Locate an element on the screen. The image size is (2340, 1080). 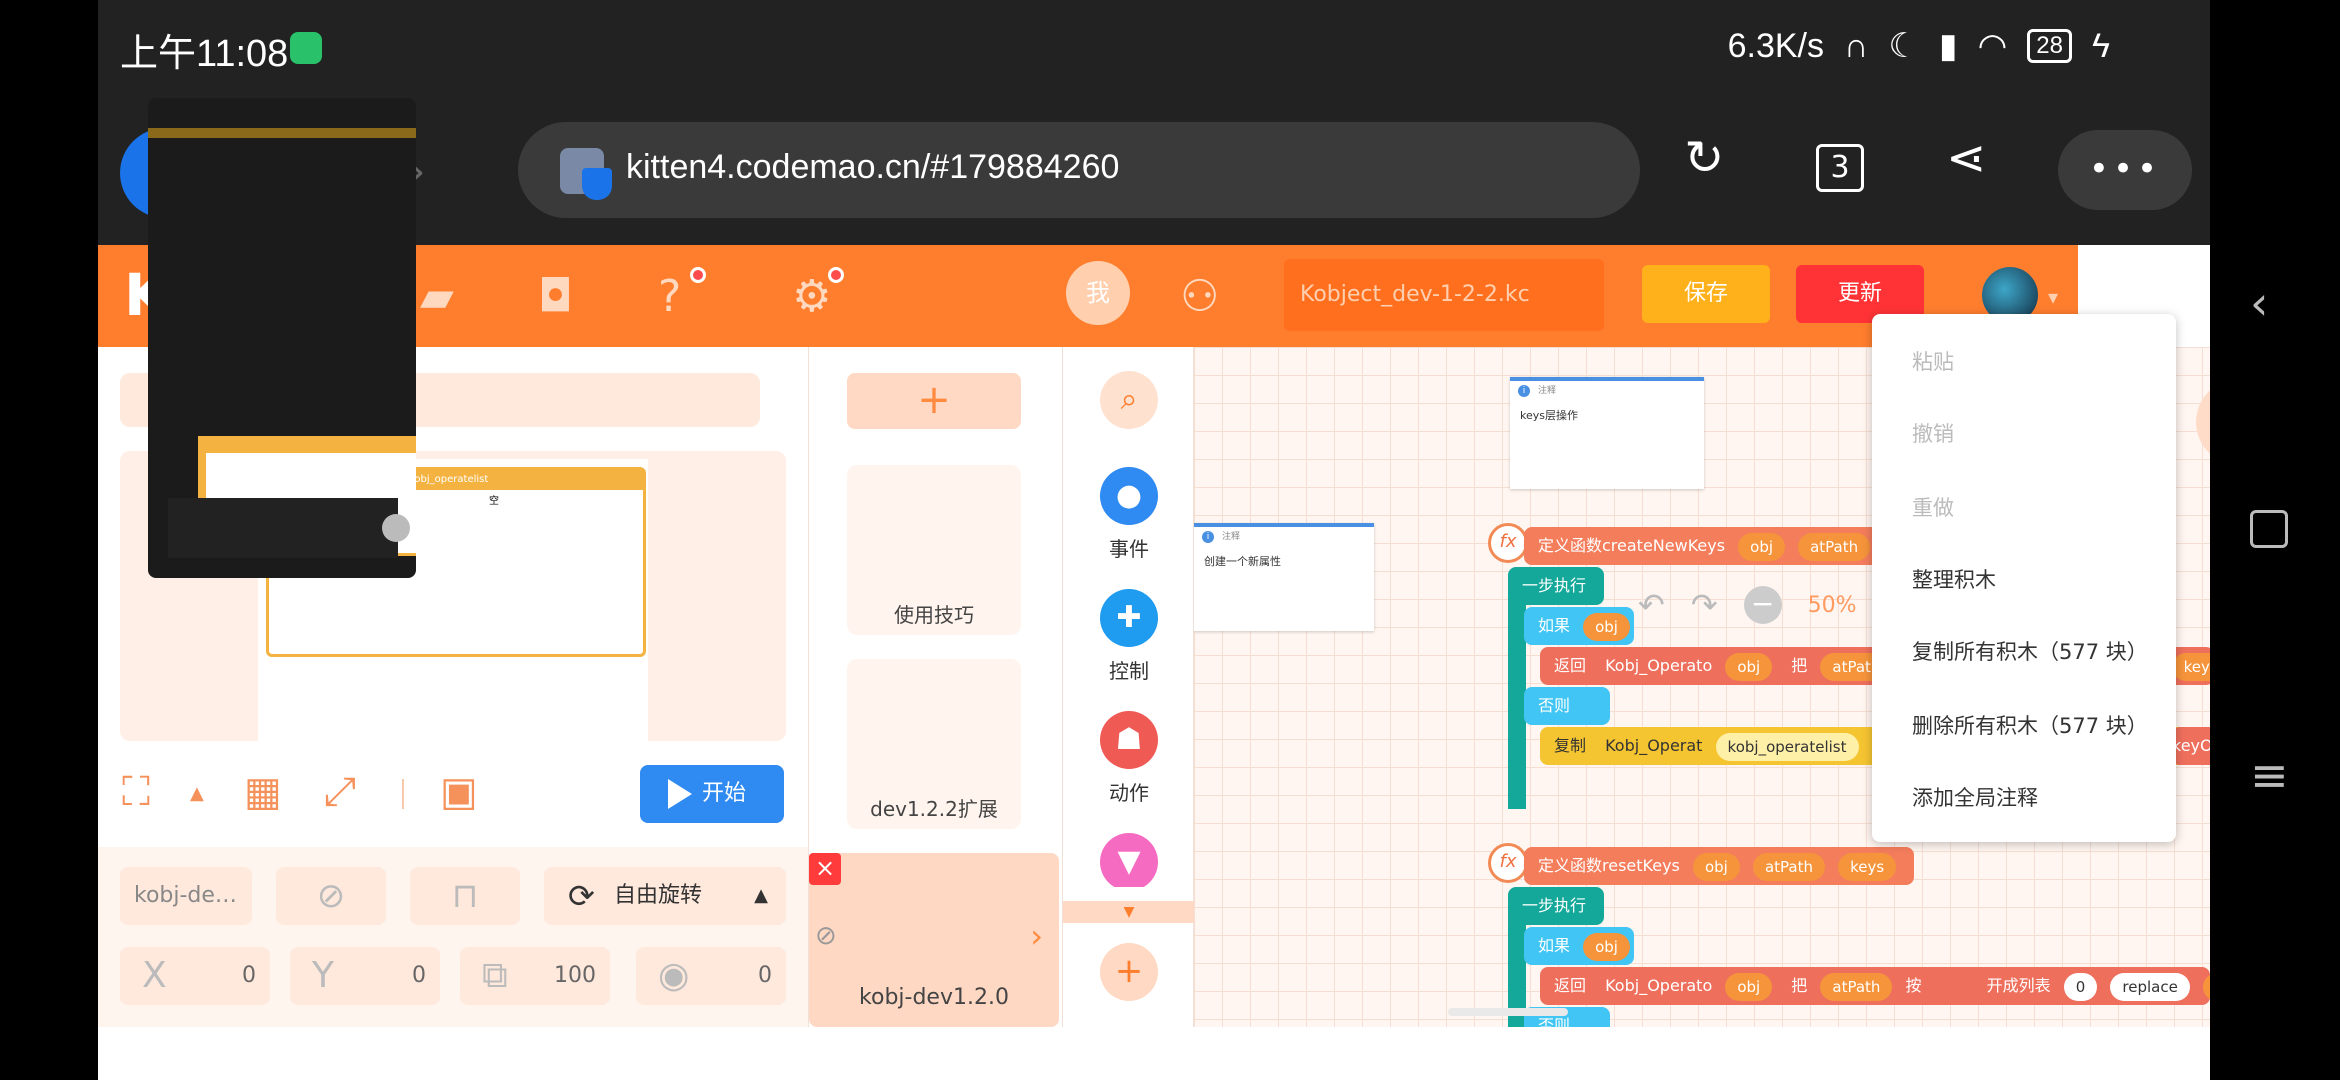
tabs-count-button: 3 is located at coordinates (1840, 168).